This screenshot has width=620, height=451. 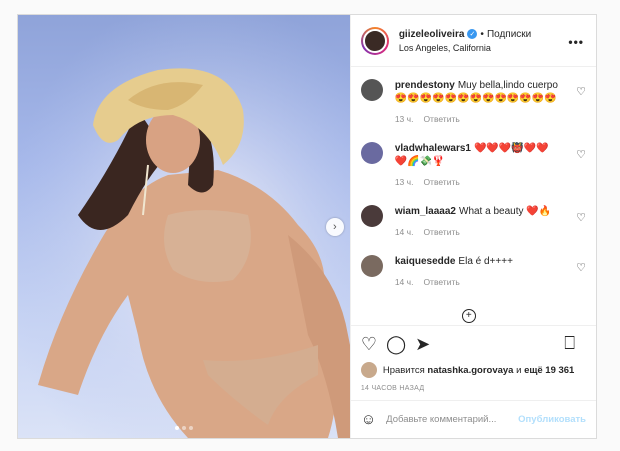 What do you see at coordinates (470, 370) in the screenshot?
I see `liker-username: natashka.gorovaya` at bounding box center [470, 370].